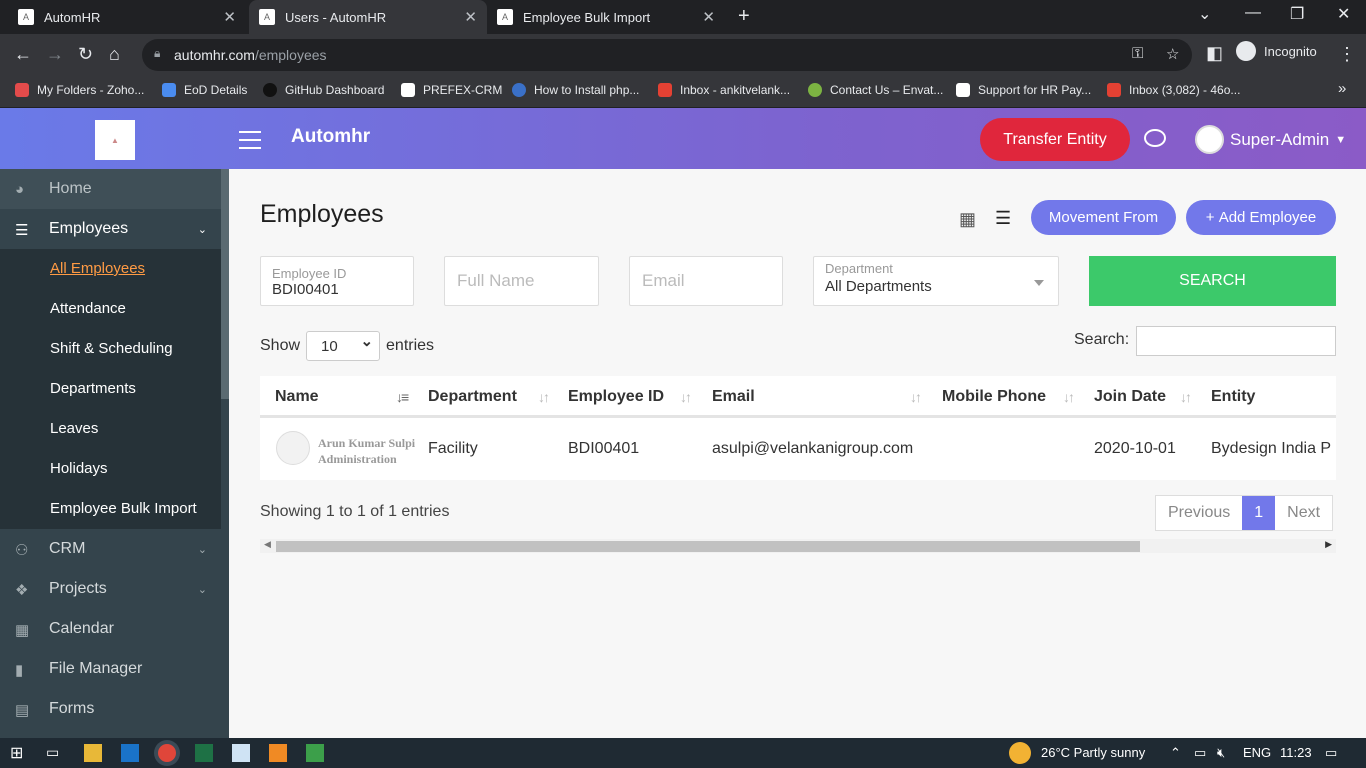 The image size is (1366, 768). What do you see at coordinates (1236, 341) in the screenshot?
I see `table-search-input` at bounding box center [1236, 341].